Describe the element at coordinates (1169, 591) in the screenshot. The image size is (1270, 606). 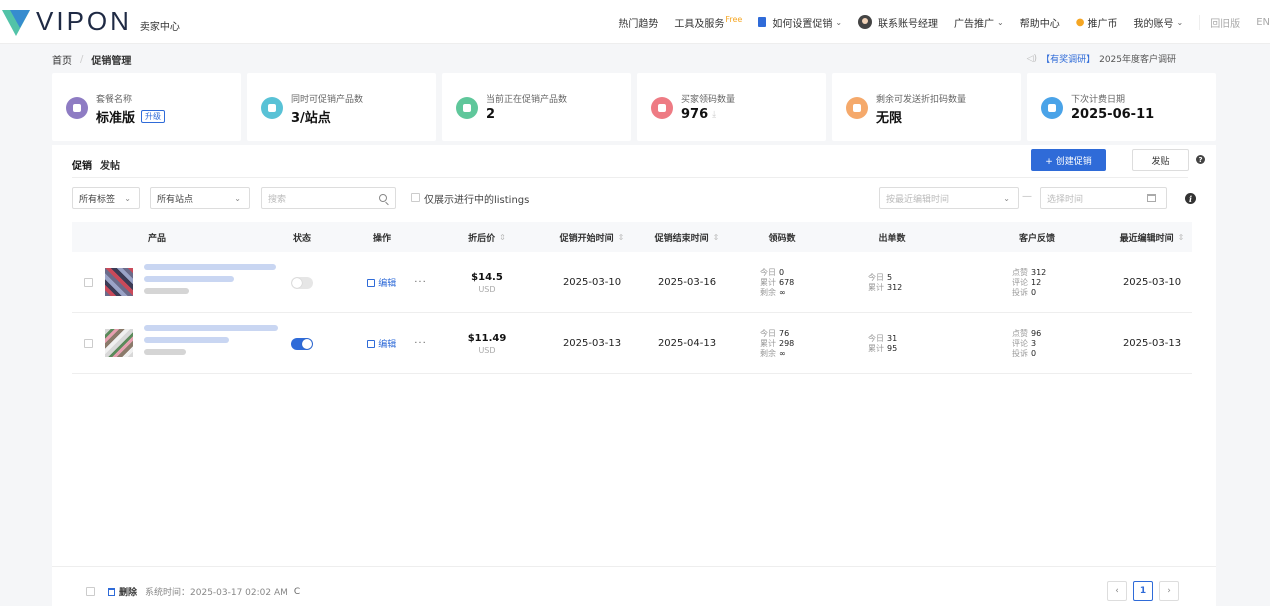
I see `next-page-button: ›` at that location.